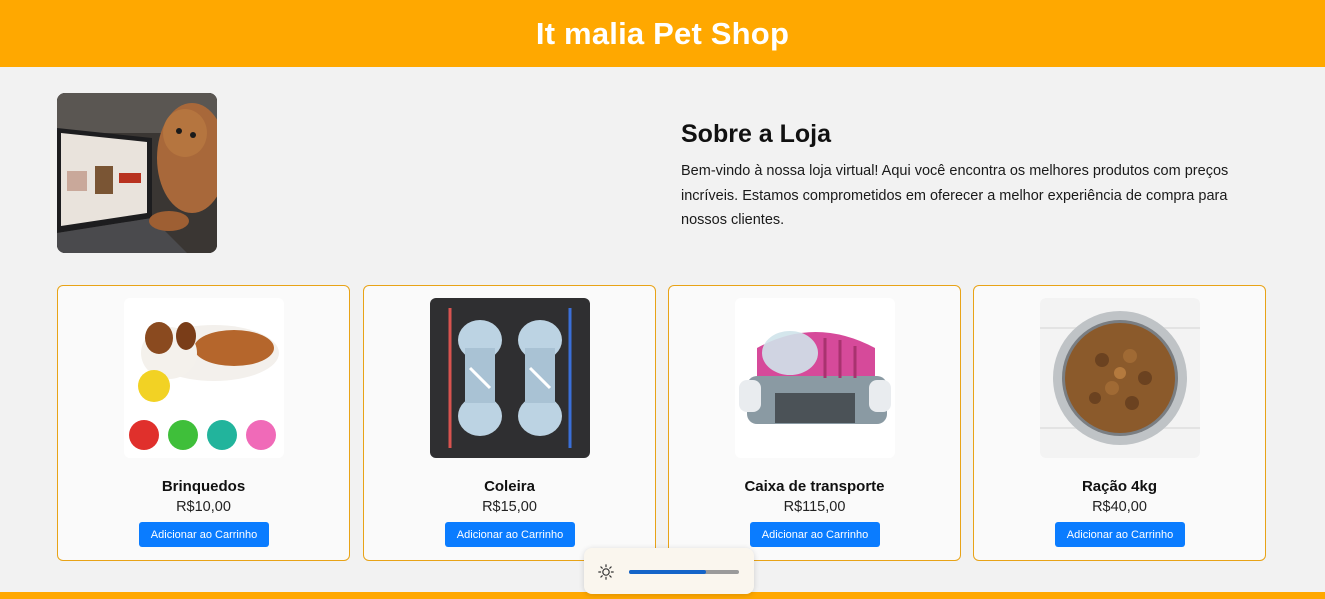 The image size is (1325, 599). I want to click on site-title: It malia Pet Shop, so click(662, 33).